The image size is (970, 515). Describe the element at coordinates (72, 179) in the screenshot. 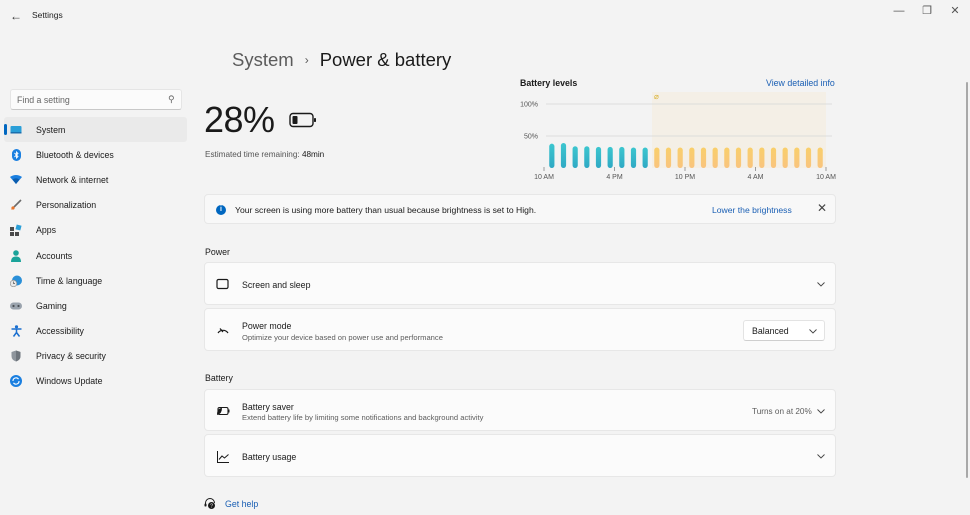

I see `sidebar-item-label: Network & internet` at that location.